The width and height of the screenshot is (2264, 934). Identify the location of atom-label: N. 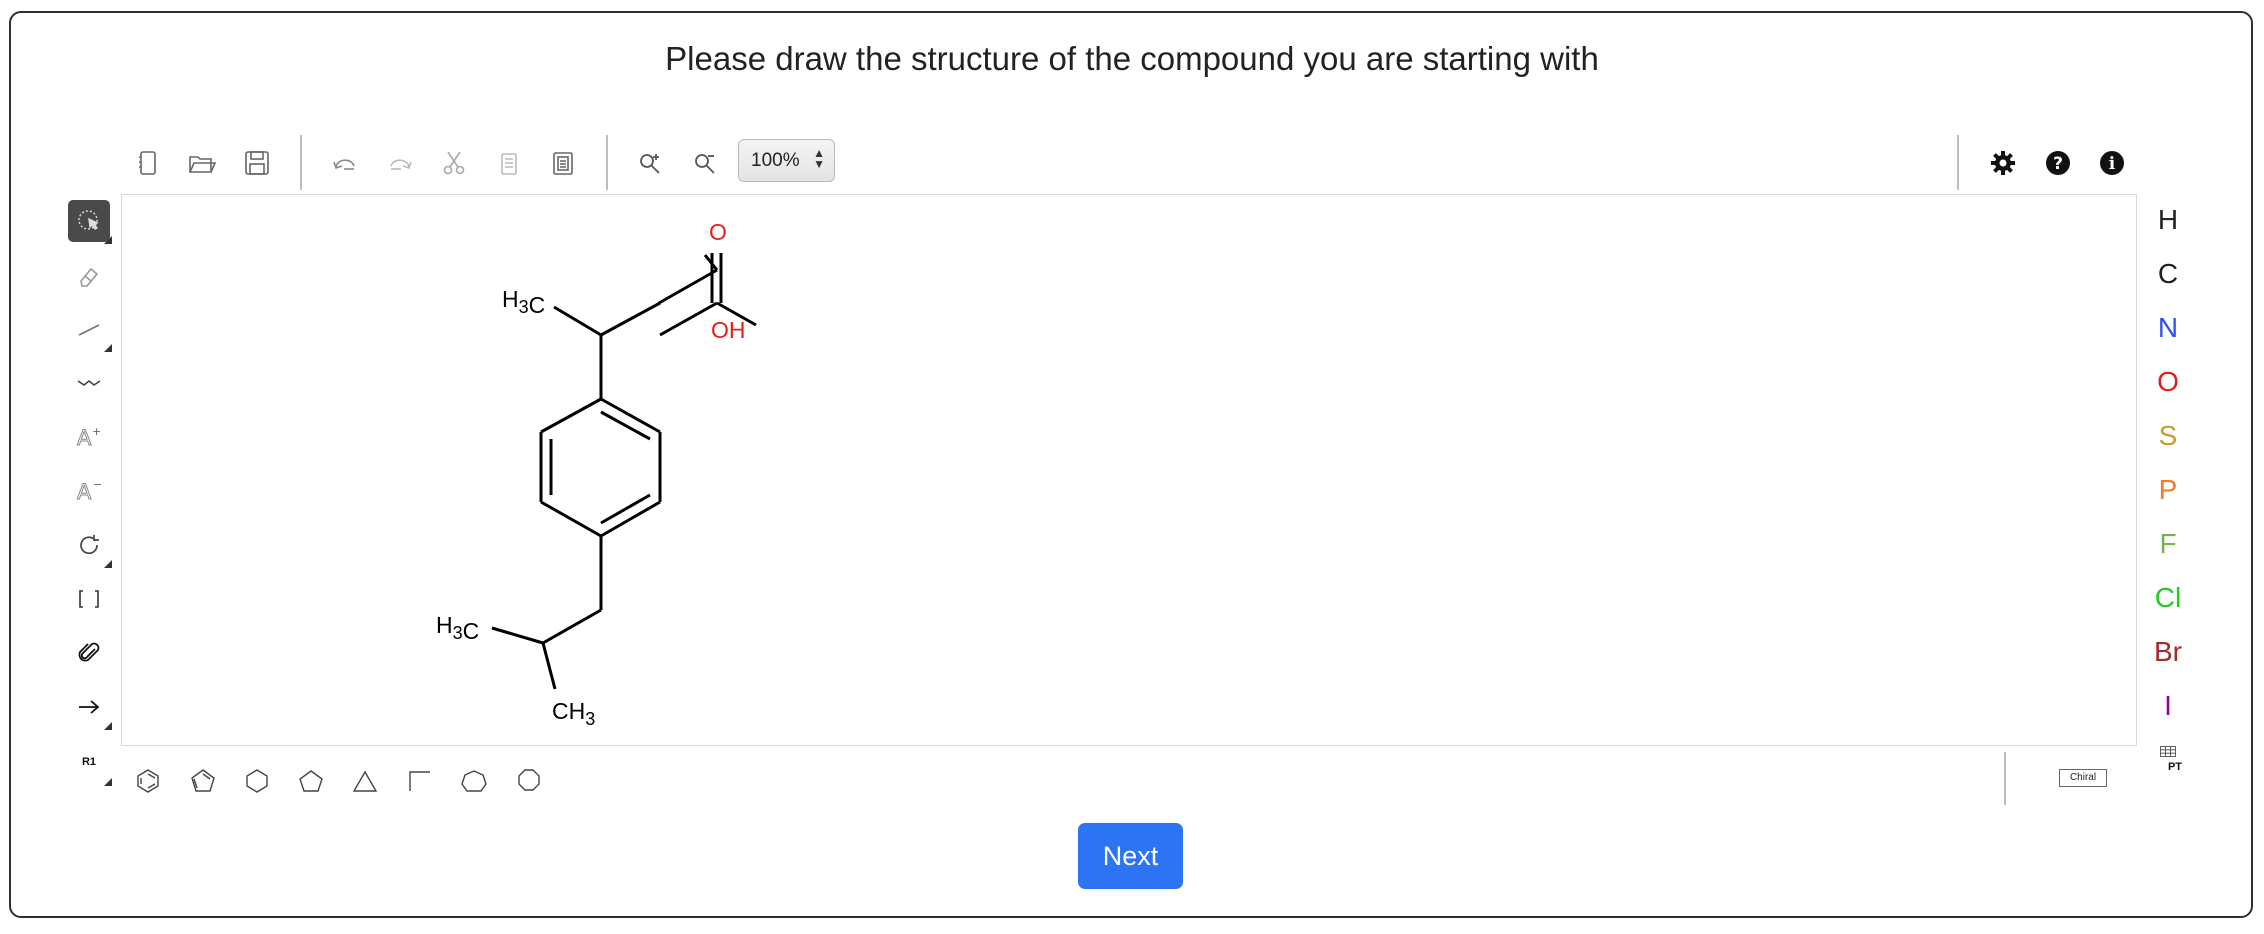
(2168, 327).